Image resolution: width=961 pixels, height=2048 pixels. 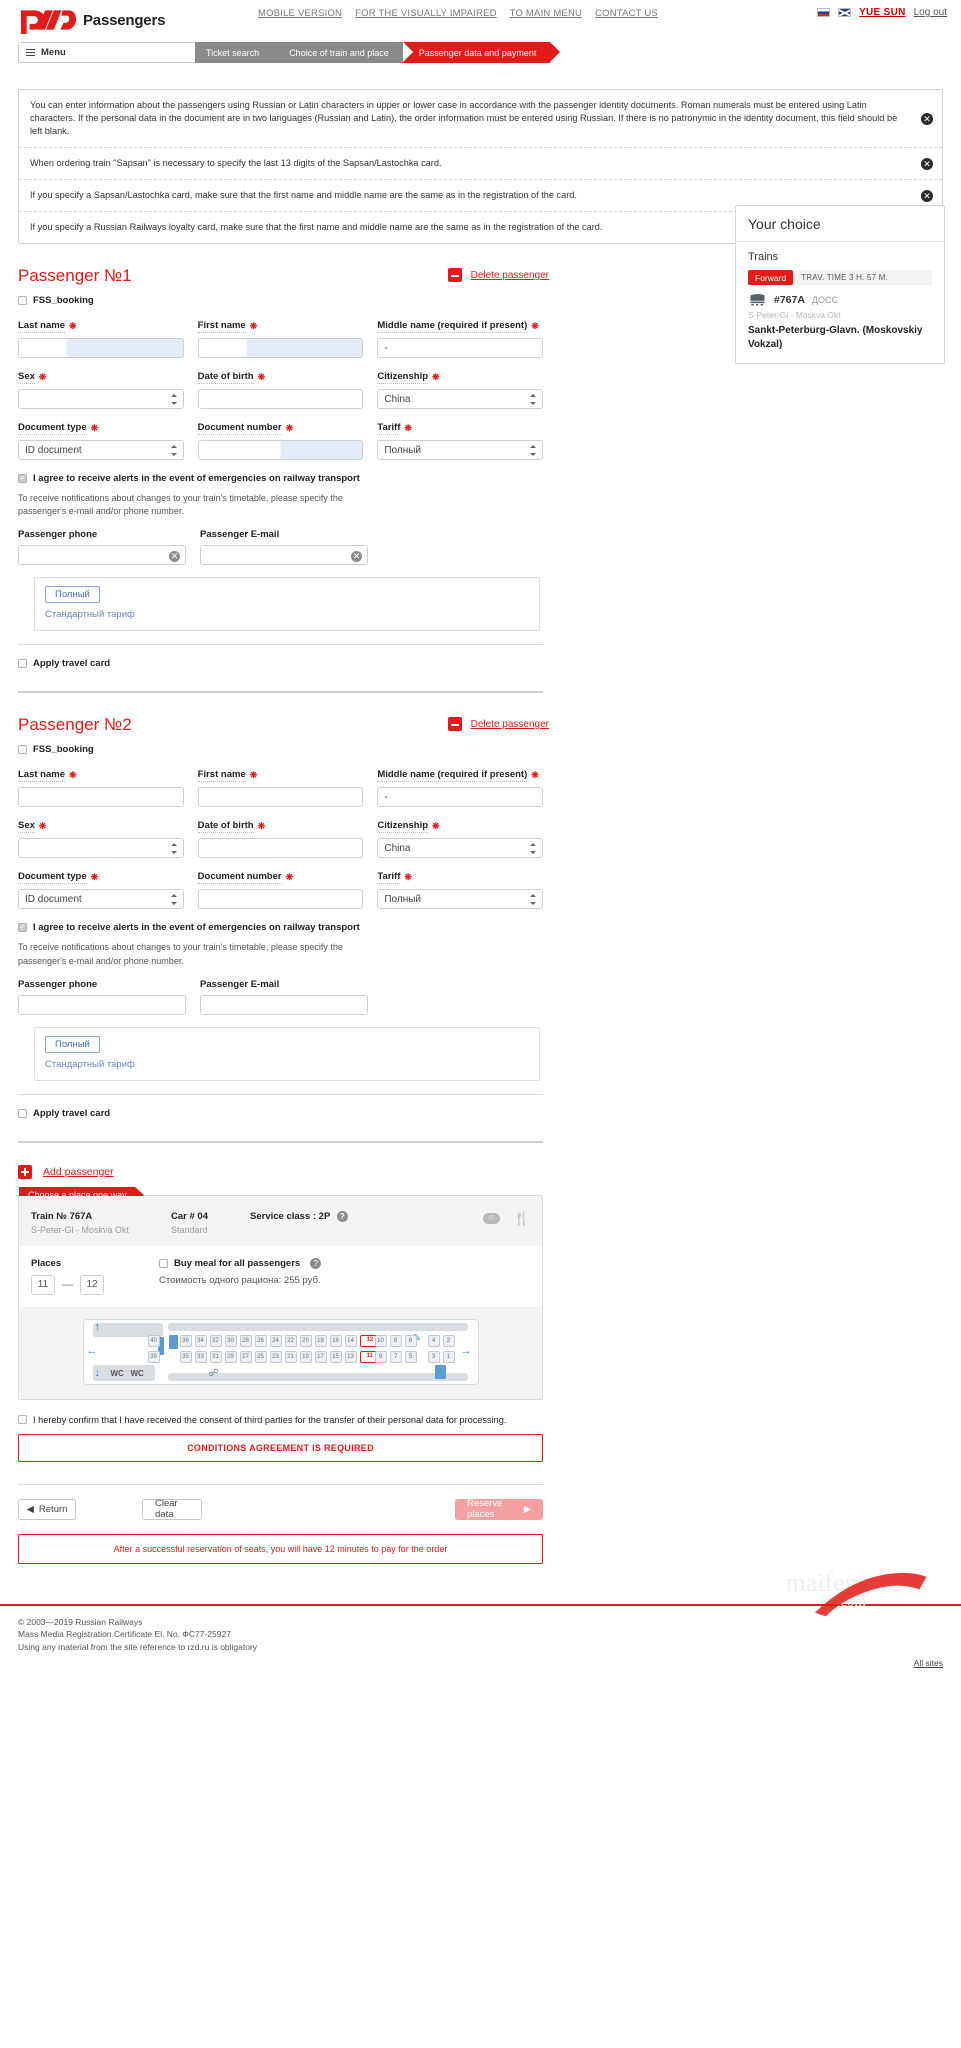 What do you see at coordinates (824, 12) in the screenshot?
I see `ru-flag-icon` at bounding box center [824, 12].